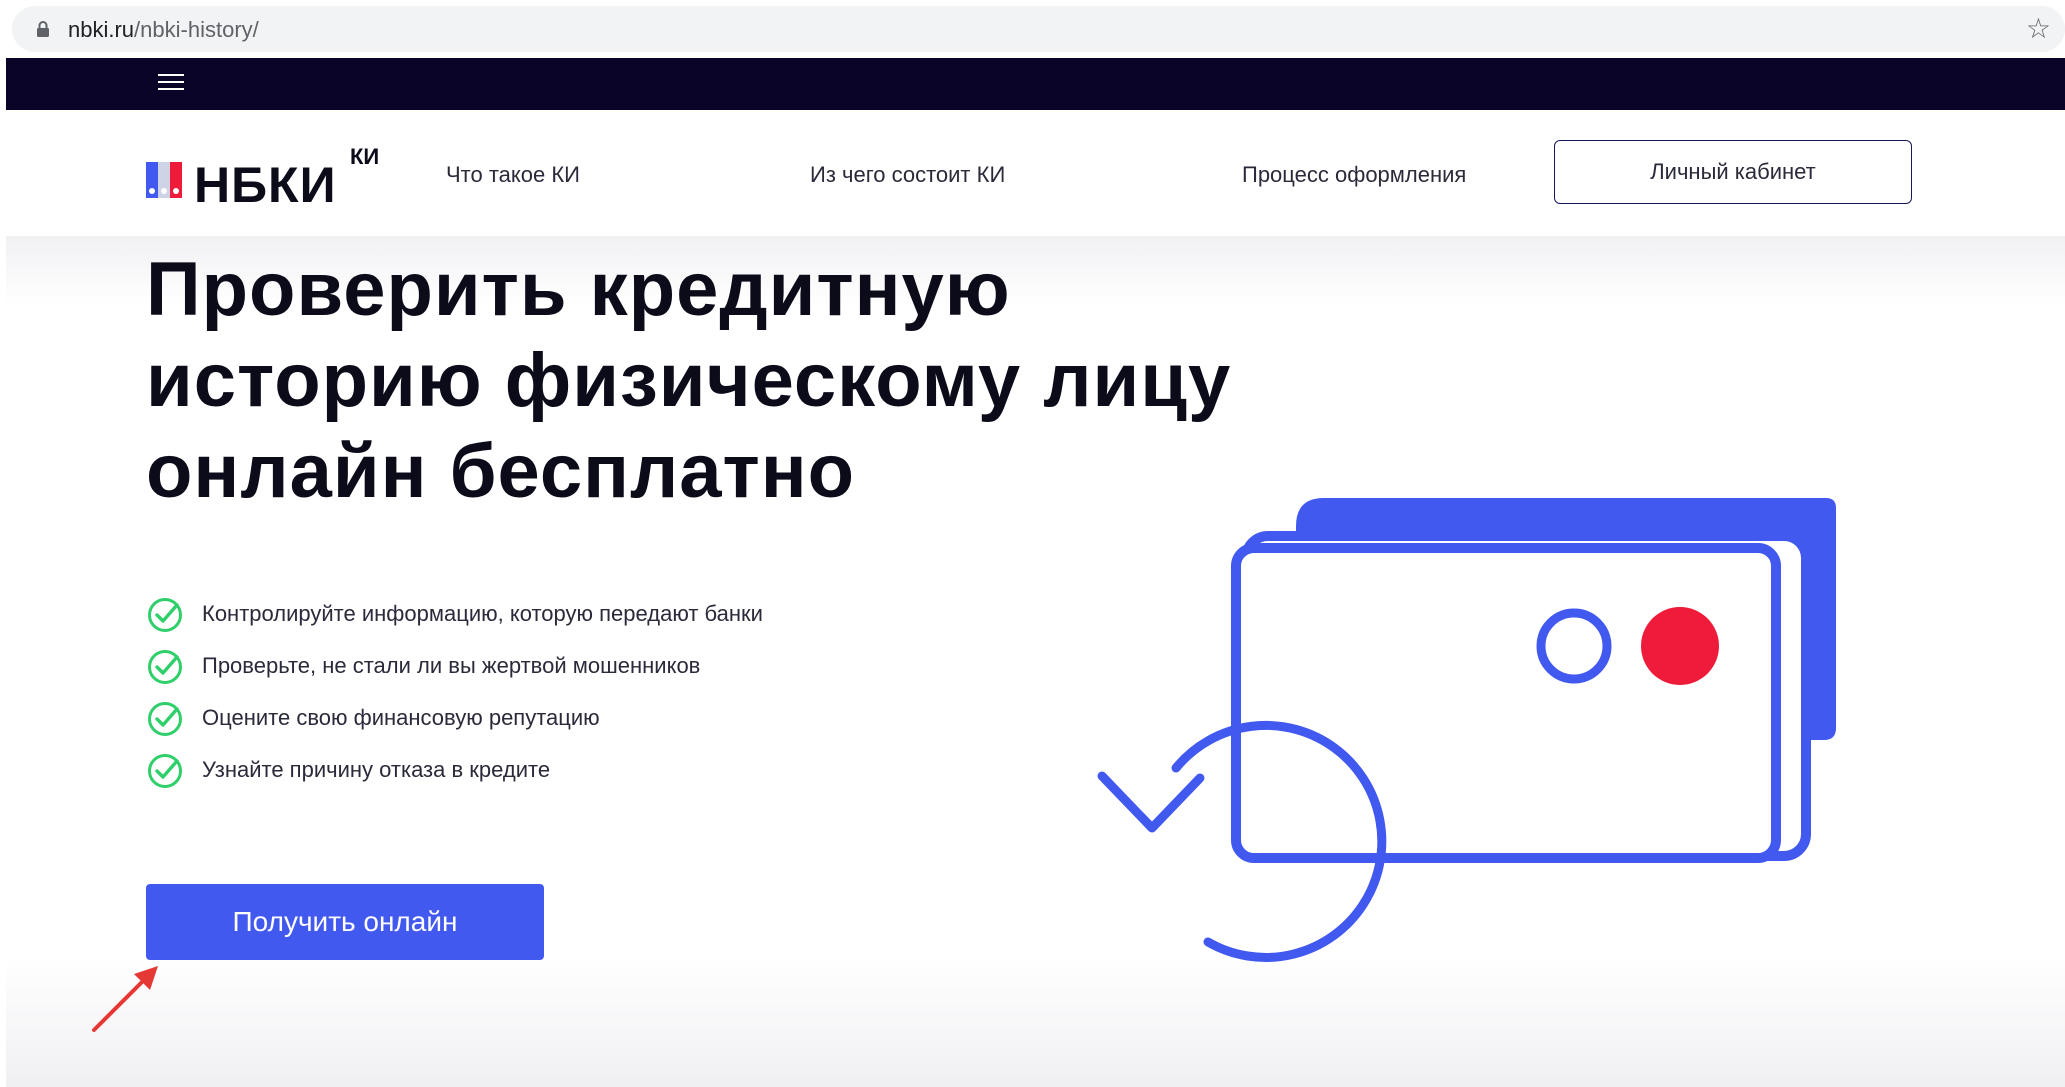 The height and width of the screenshot is (1087, 2065). I want to click on address-bar: nbki.ru/nbki-history/ ☆, so click(1038, 29).